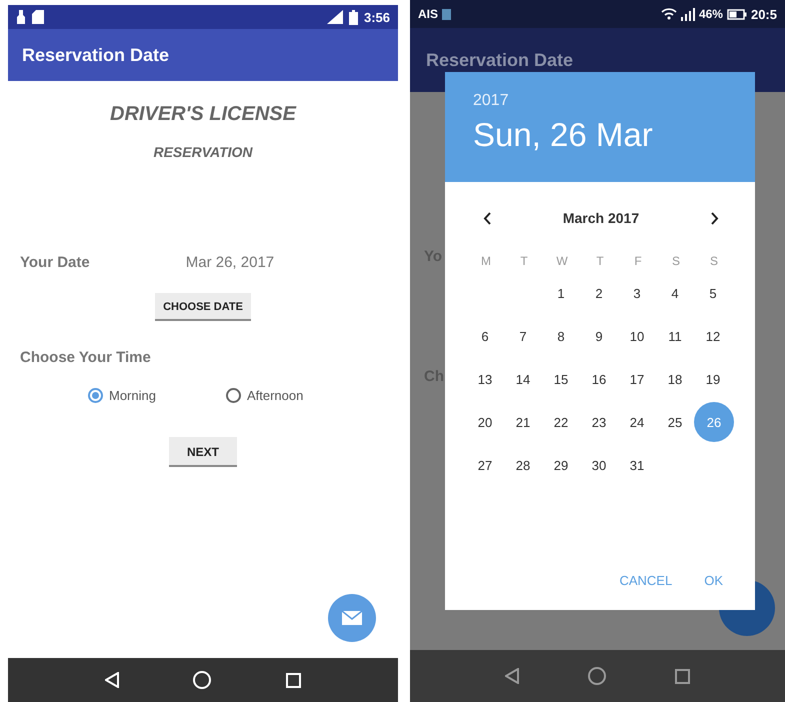  I want to click on wifi-icon, so click(668, 14).